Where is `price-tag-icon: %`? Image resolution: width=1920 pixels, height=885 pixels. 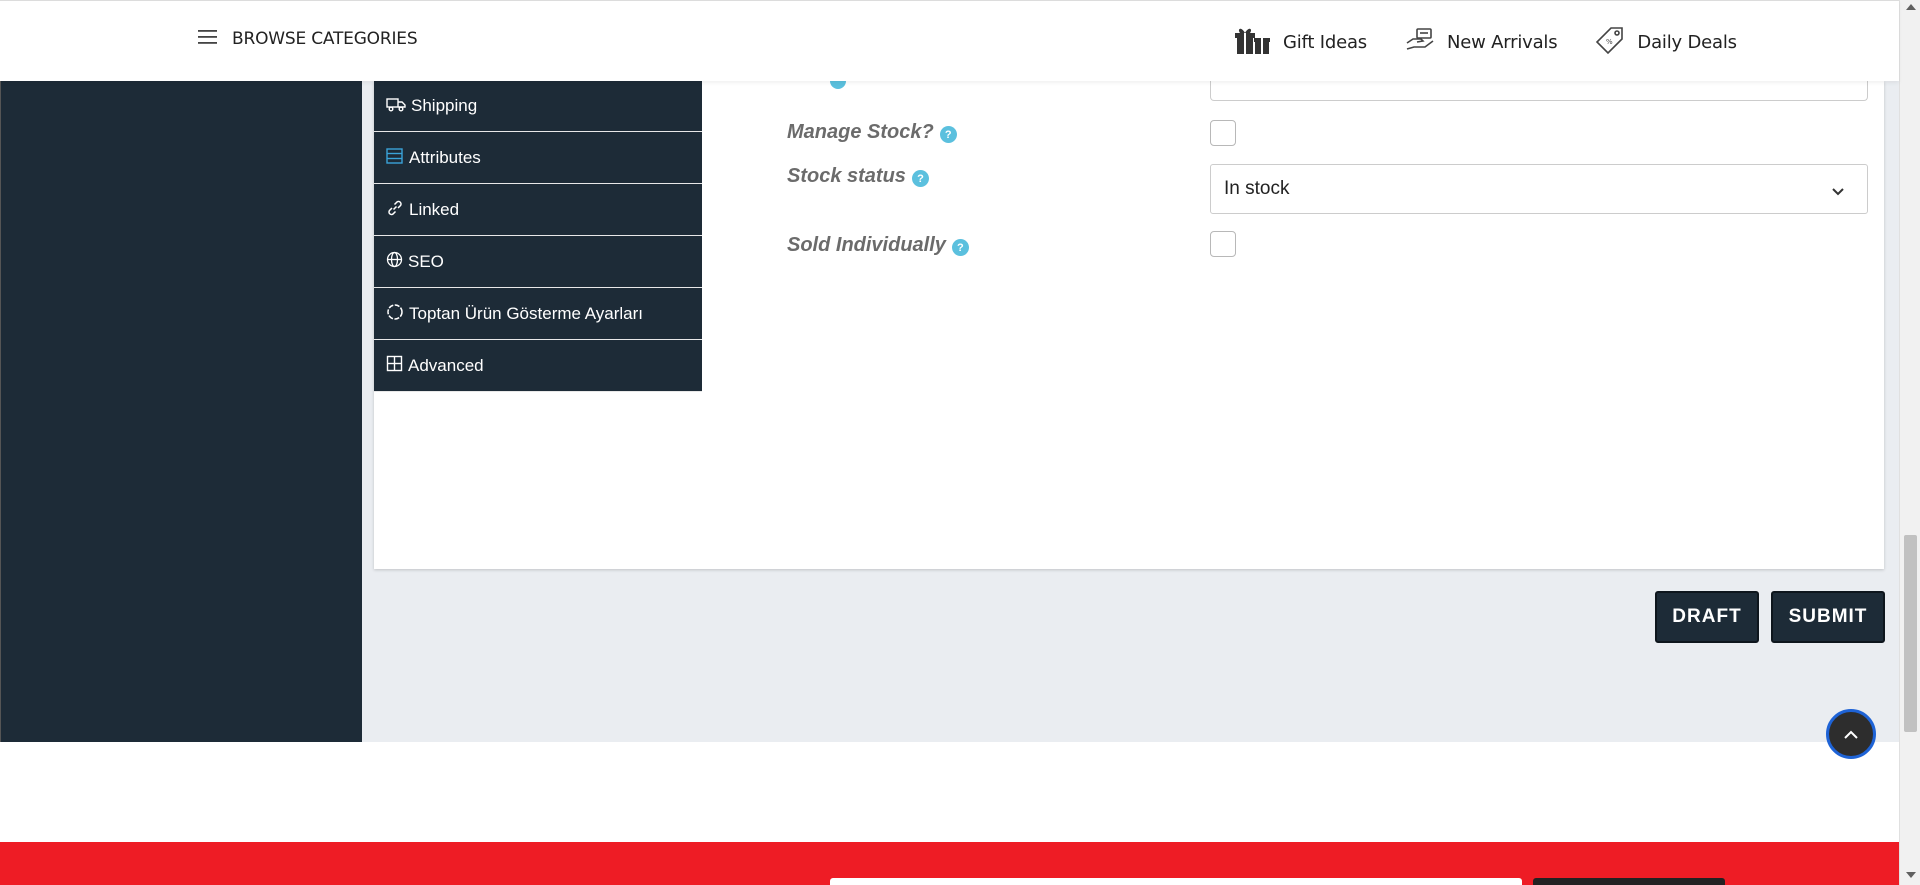 price-tag-icon: % is located at coordinates (1610, 42).